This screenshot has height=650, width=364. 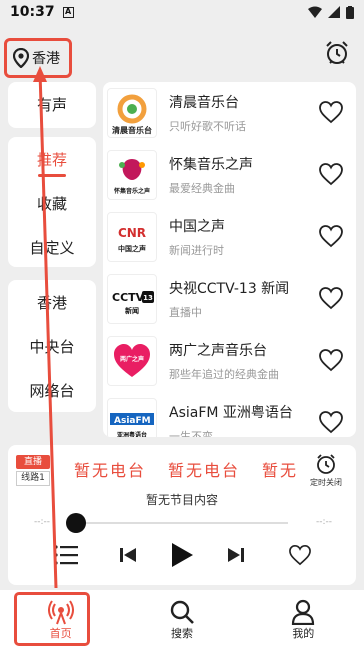 What do you see at coordinates (132, 130) in the screenshot?
I see `station-logo-text: 清晨音乐台` at bounding box center [132, 130].